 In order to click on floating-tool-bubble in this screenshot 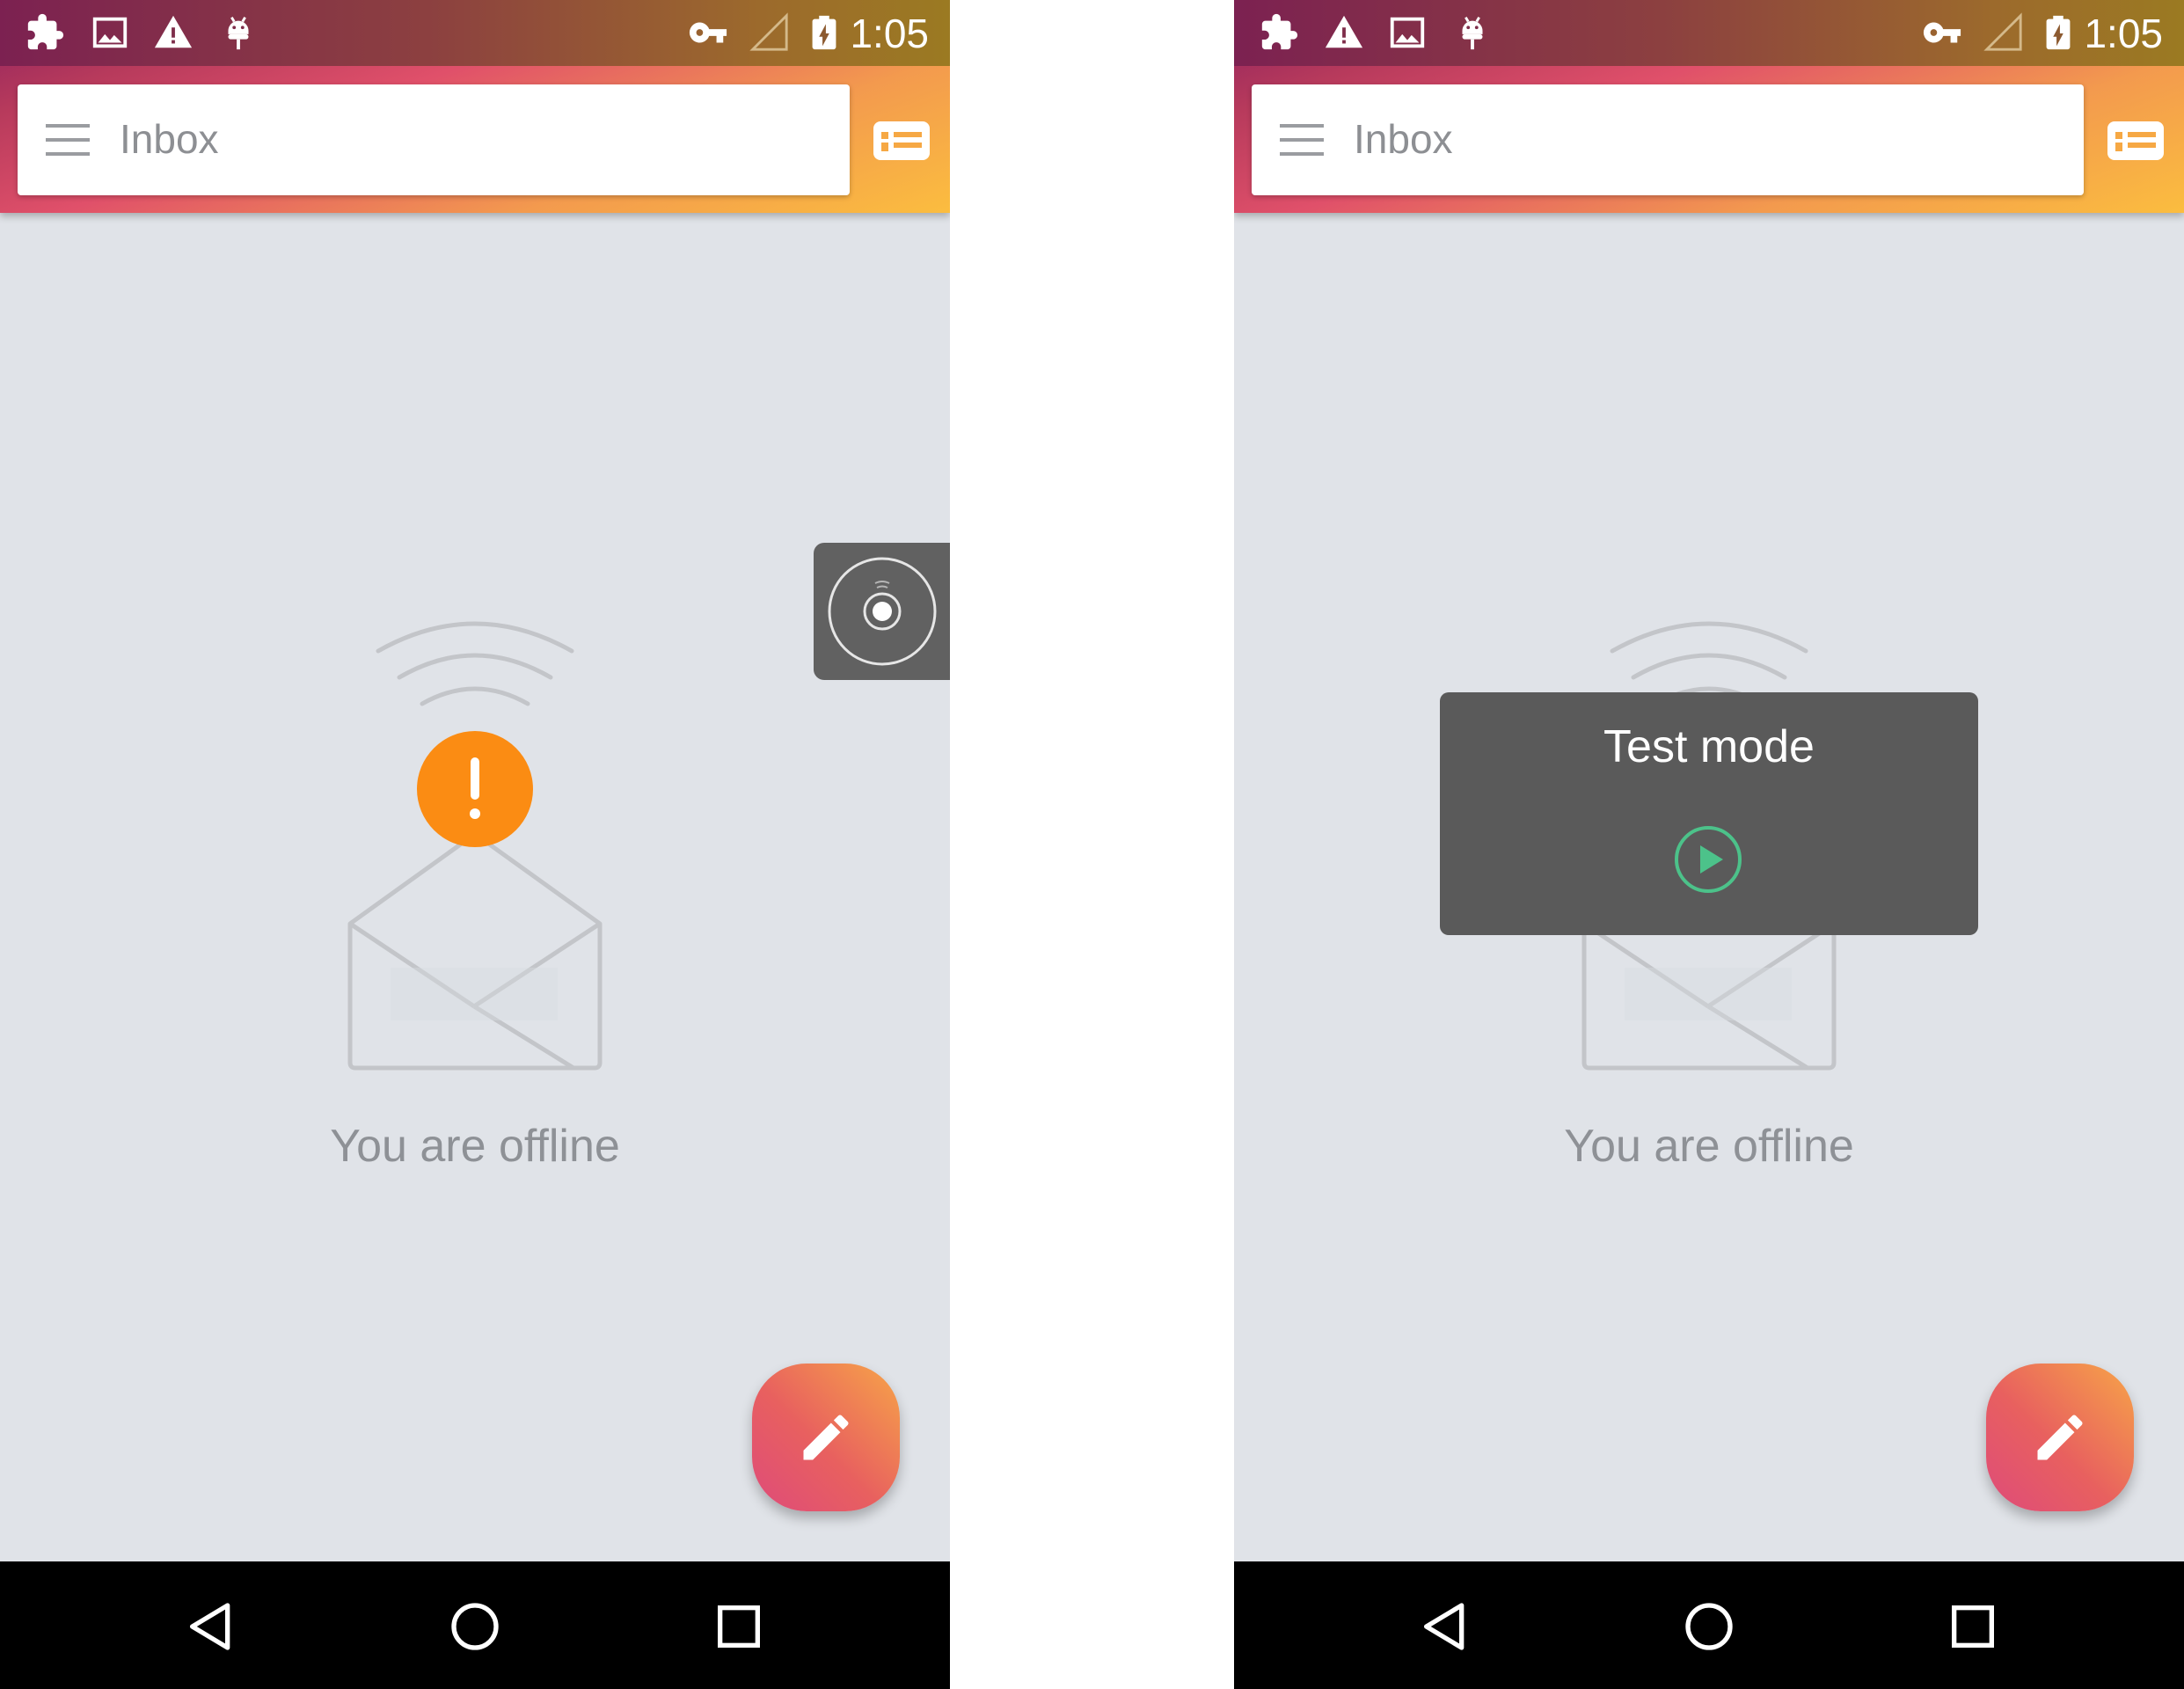, I will do `click(882, 611)`.